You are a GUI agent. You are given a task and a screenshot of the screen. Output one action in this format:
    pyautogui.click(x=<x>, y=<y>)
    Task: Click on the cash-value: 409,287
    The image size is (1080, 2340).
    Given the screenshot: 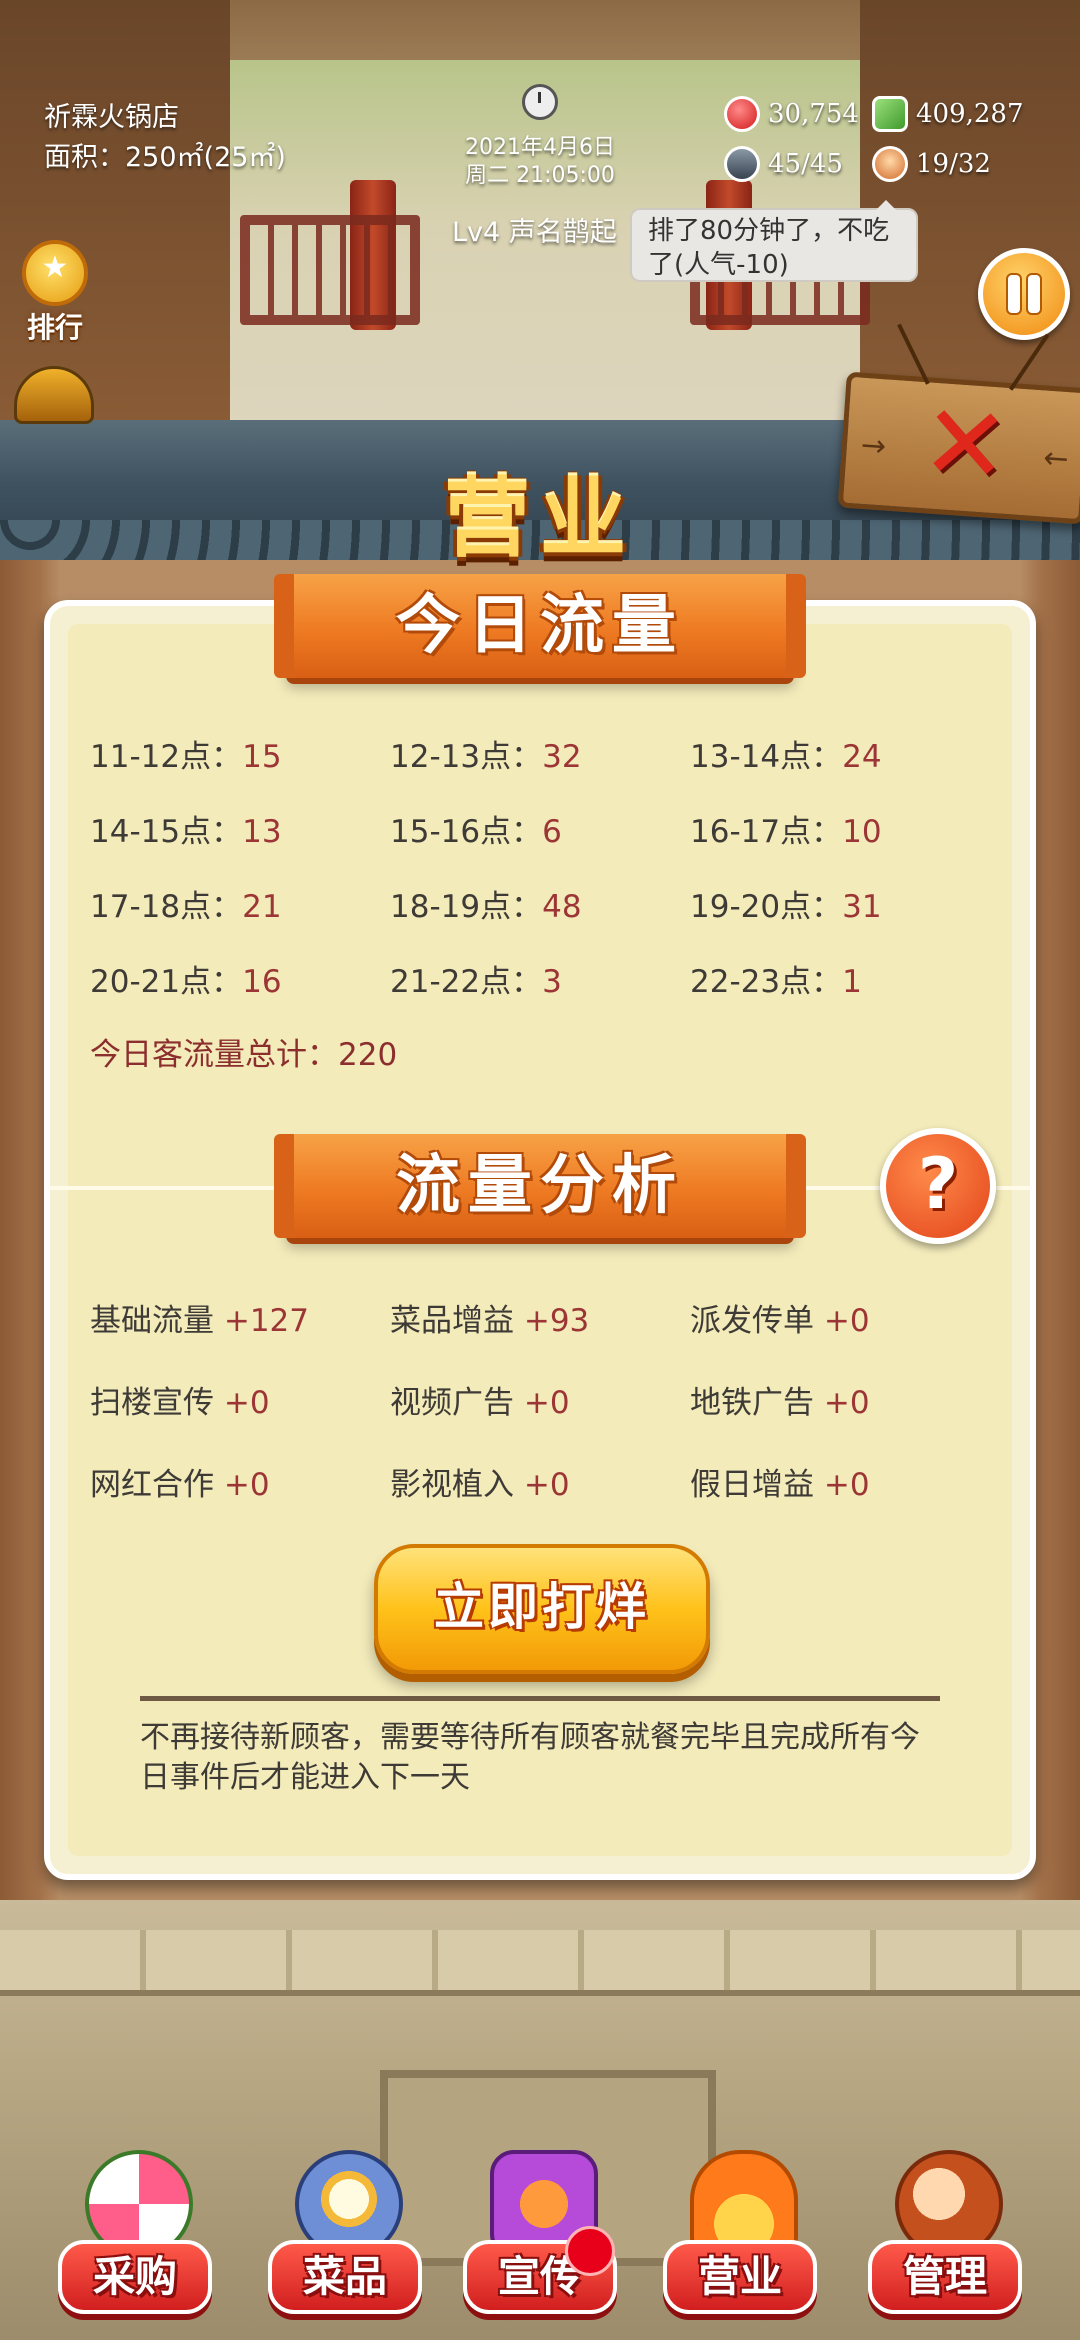 What is the action you would take?
    pyautogui.click(x=970, y=114)
    